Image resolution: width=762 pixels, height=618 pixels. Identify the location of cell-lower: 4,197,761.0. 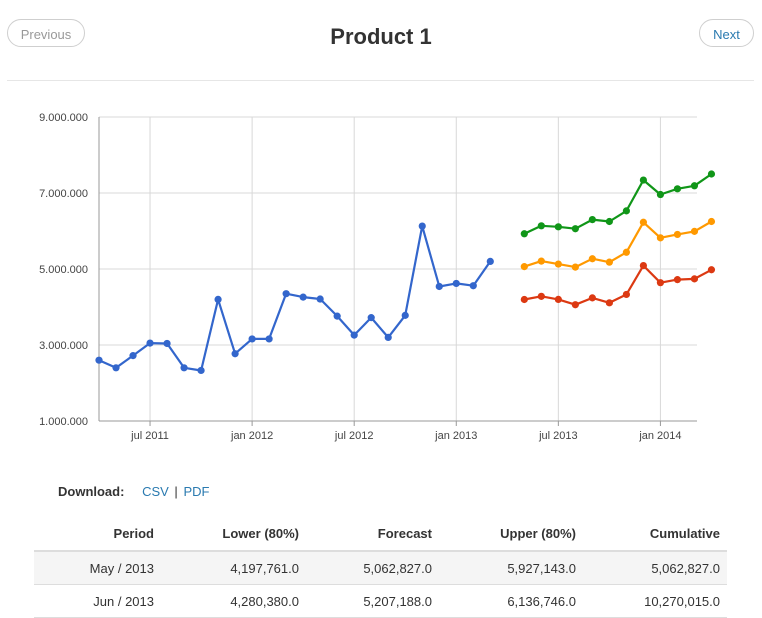
(233, 568).